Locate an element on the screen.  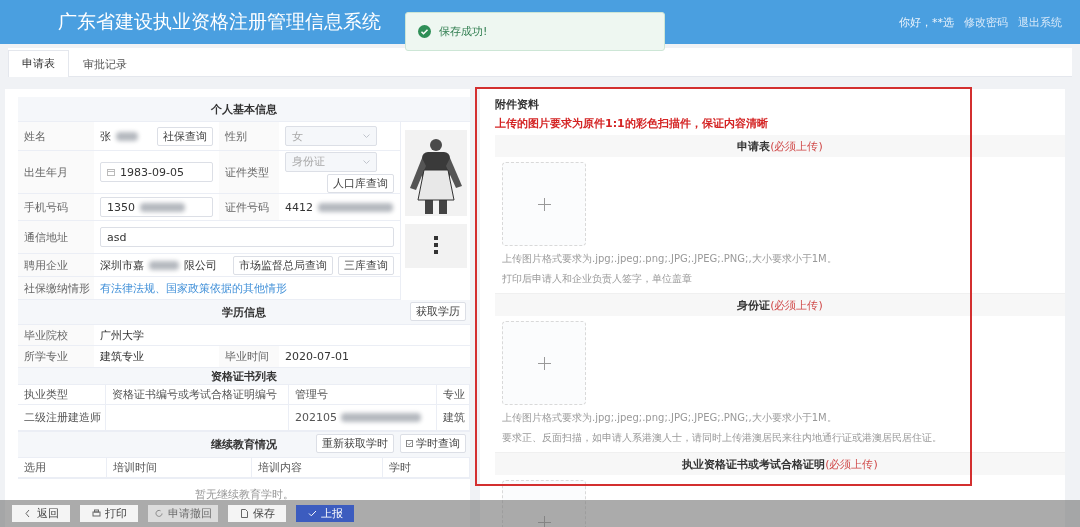
submit-button: 上报 is located at coordinates (325, 513).